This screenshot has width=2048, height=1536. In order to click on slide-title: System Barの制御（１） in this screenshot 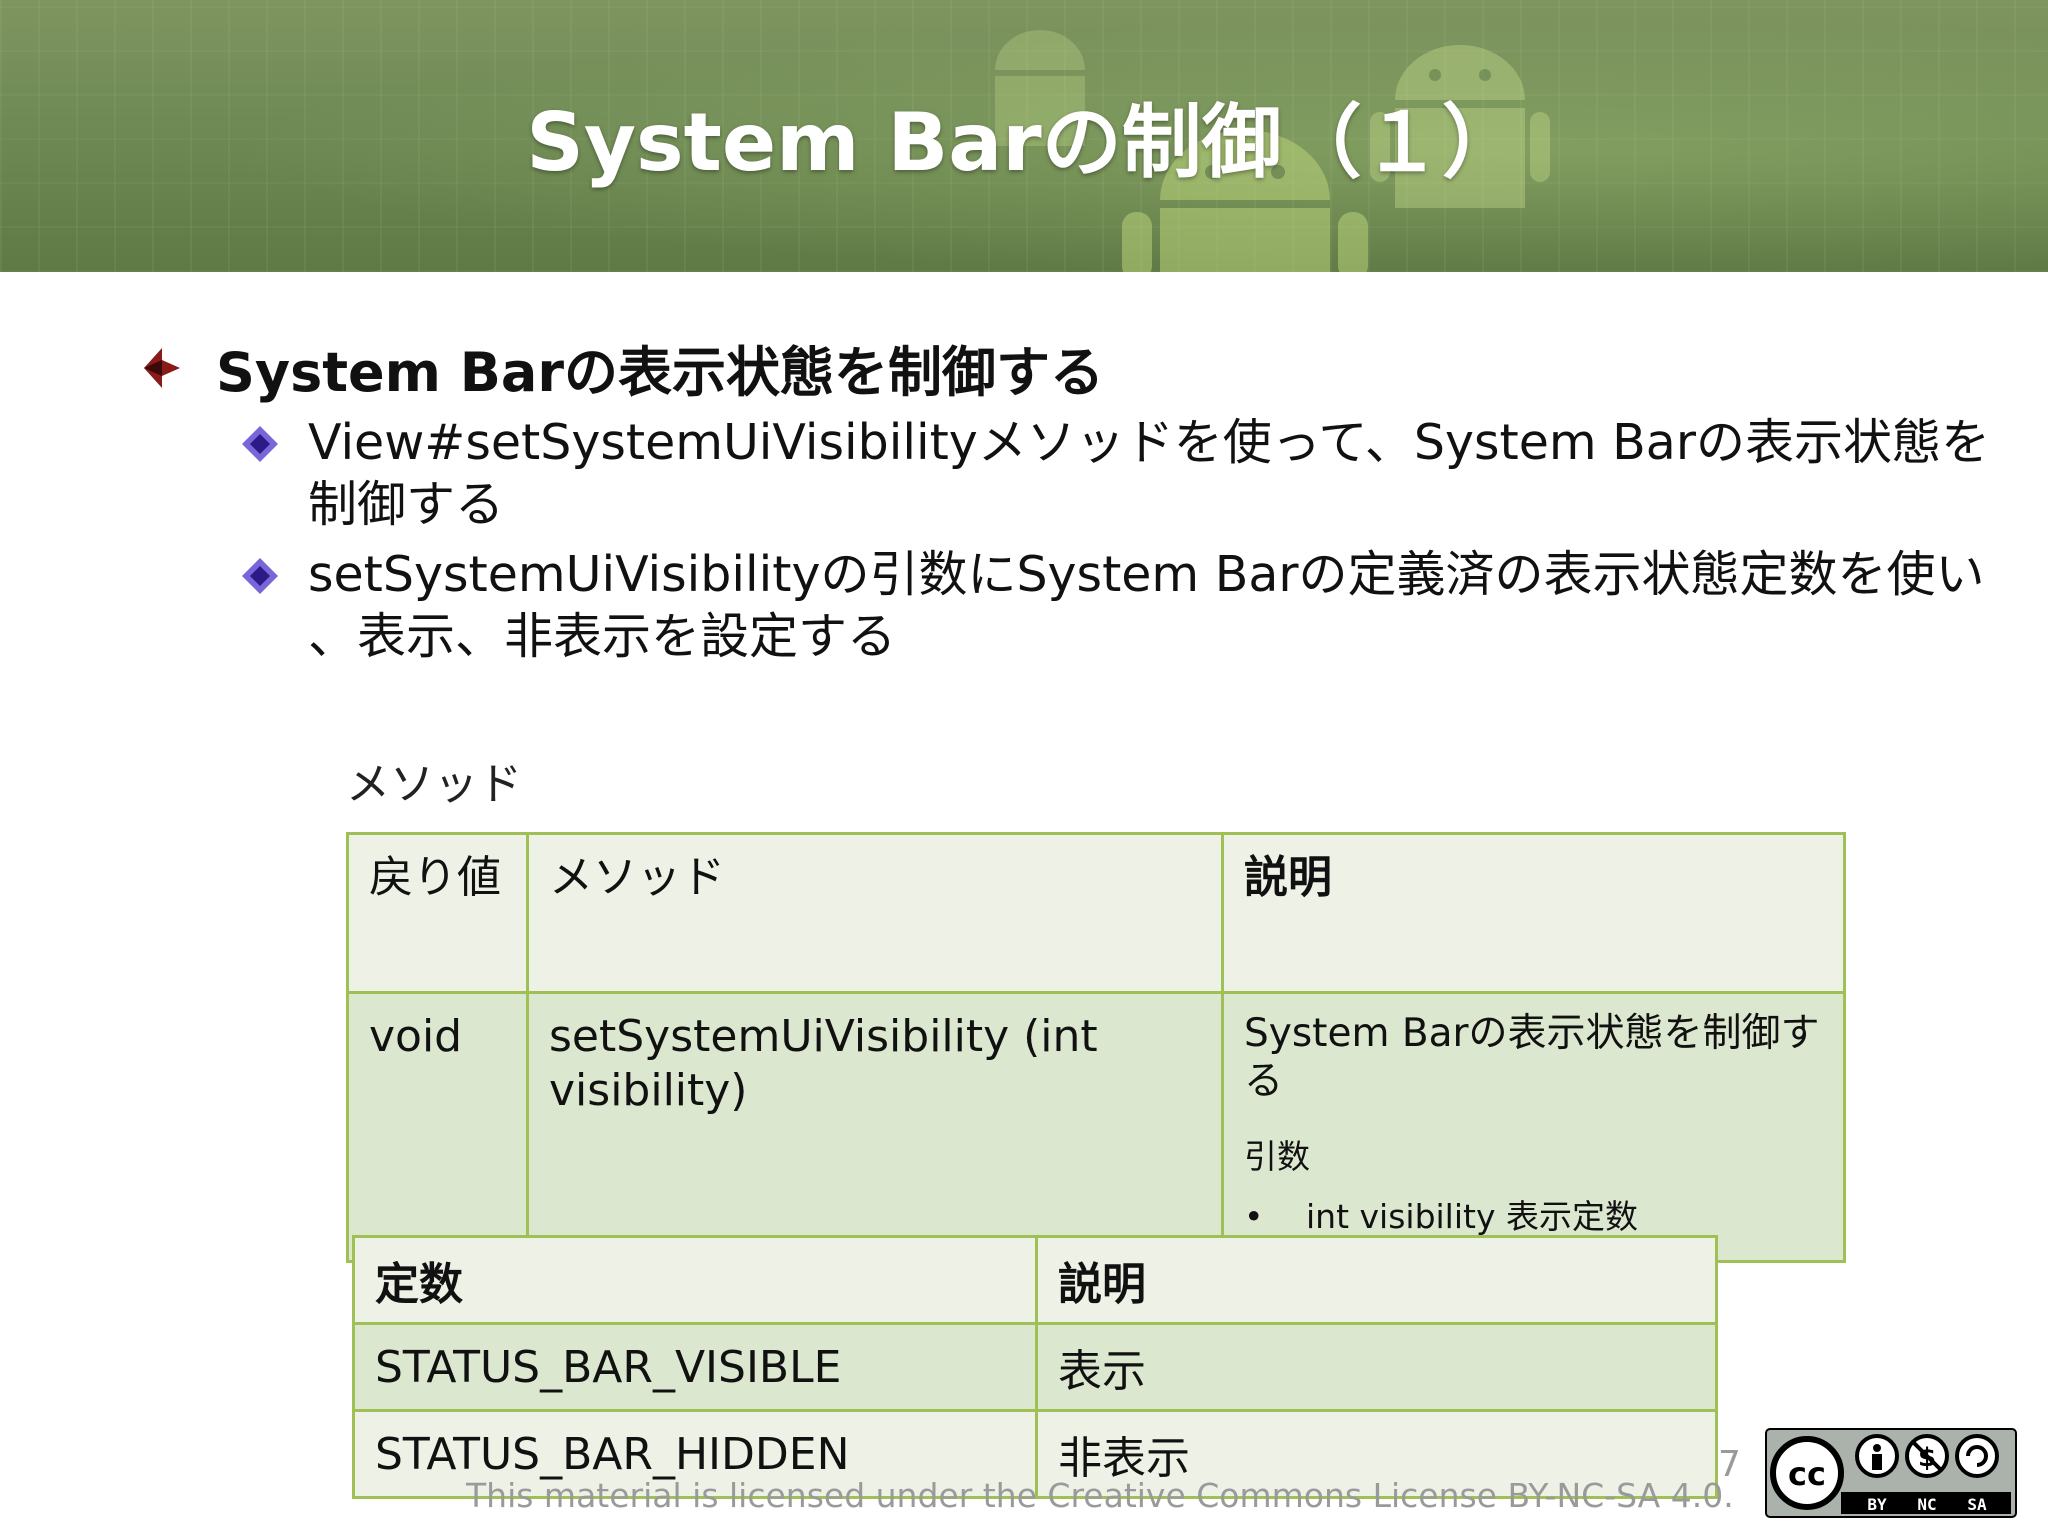, I will do `click(1024, 142)`.